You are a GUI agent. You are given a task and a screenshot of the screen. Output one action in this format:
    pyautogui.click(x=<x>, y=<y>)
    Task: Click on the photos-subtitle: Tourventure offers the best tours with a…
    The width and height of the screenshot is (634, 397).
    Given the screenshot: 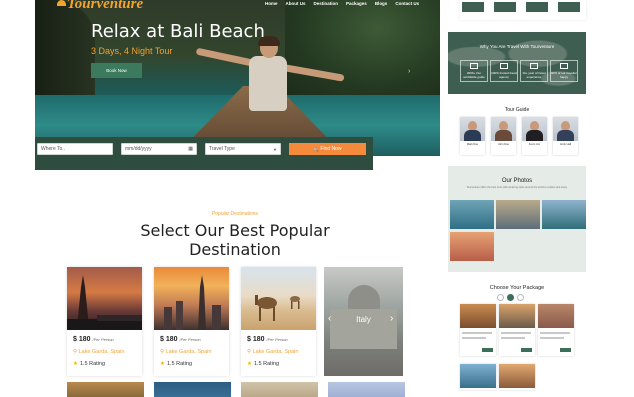 What is the action you would take?
    pyautogui.click(x=517, y=187)
    